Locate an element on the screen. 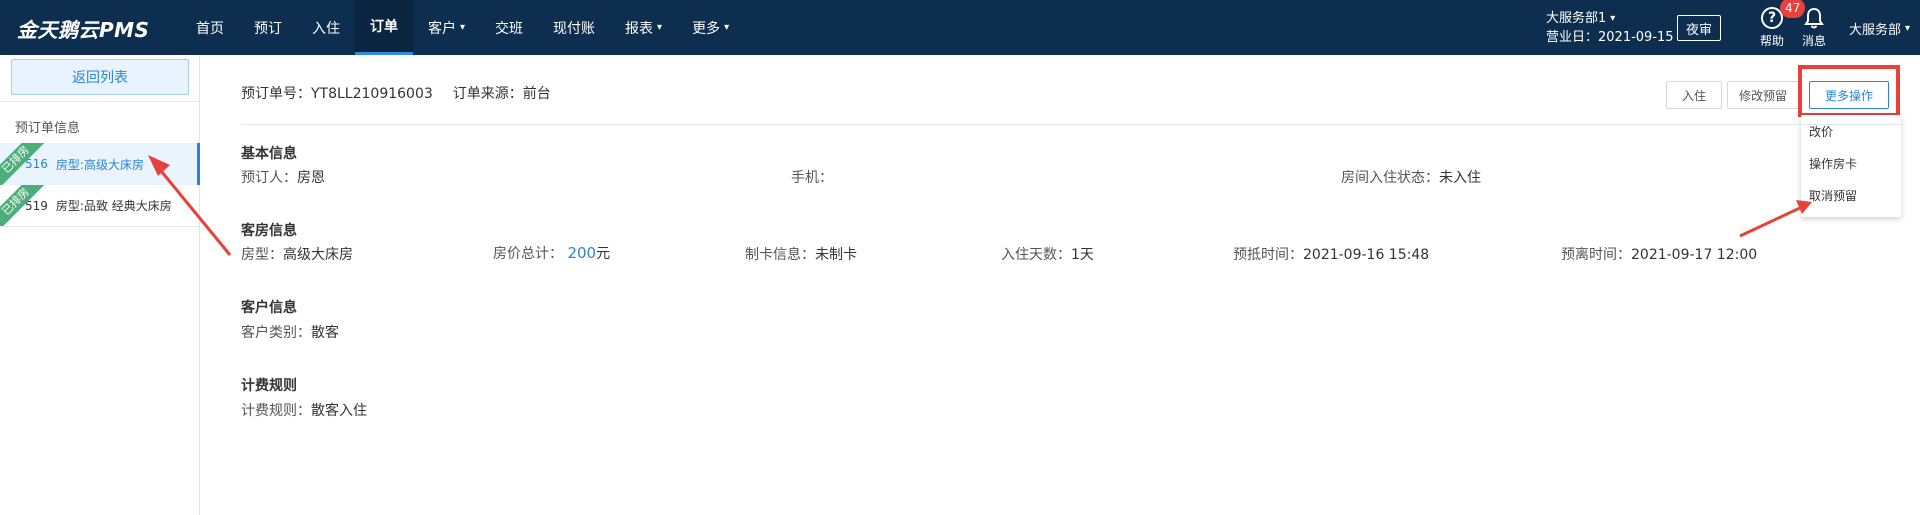  billing-rule-value: 散客入住 is located at coordinates (339, 411).